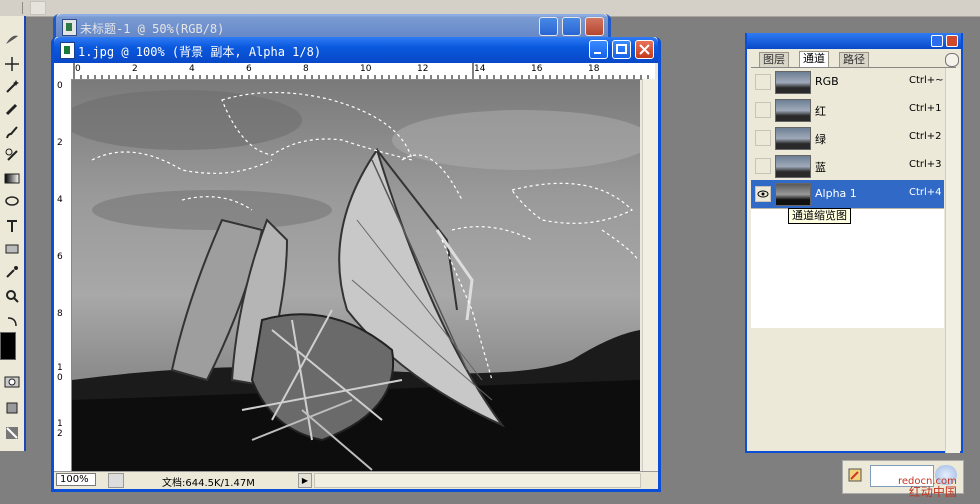 The width and height of the screenshot is (980, 504). What do you see at coordinates (847, 138) in the screenshot?
I see `channel-row: 绿 Ctrl+2` at bounding box center [847, 138].